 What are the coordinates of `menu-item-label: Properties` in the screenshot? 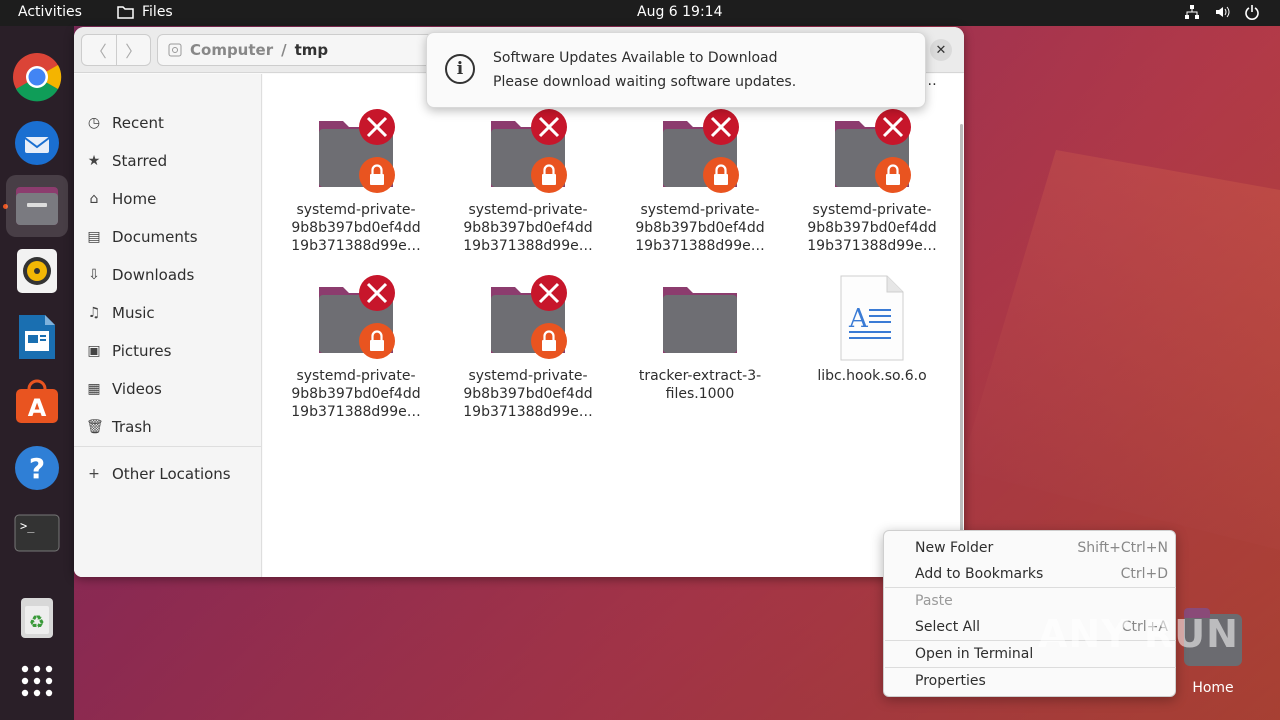 It's located at (950, 681).